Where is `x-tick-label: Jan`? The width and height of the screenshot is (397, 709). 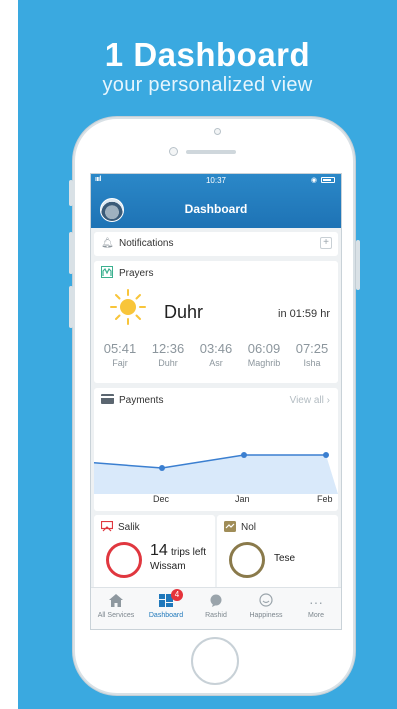
x-tick-label: Jan is located at coordinates (242, 499).